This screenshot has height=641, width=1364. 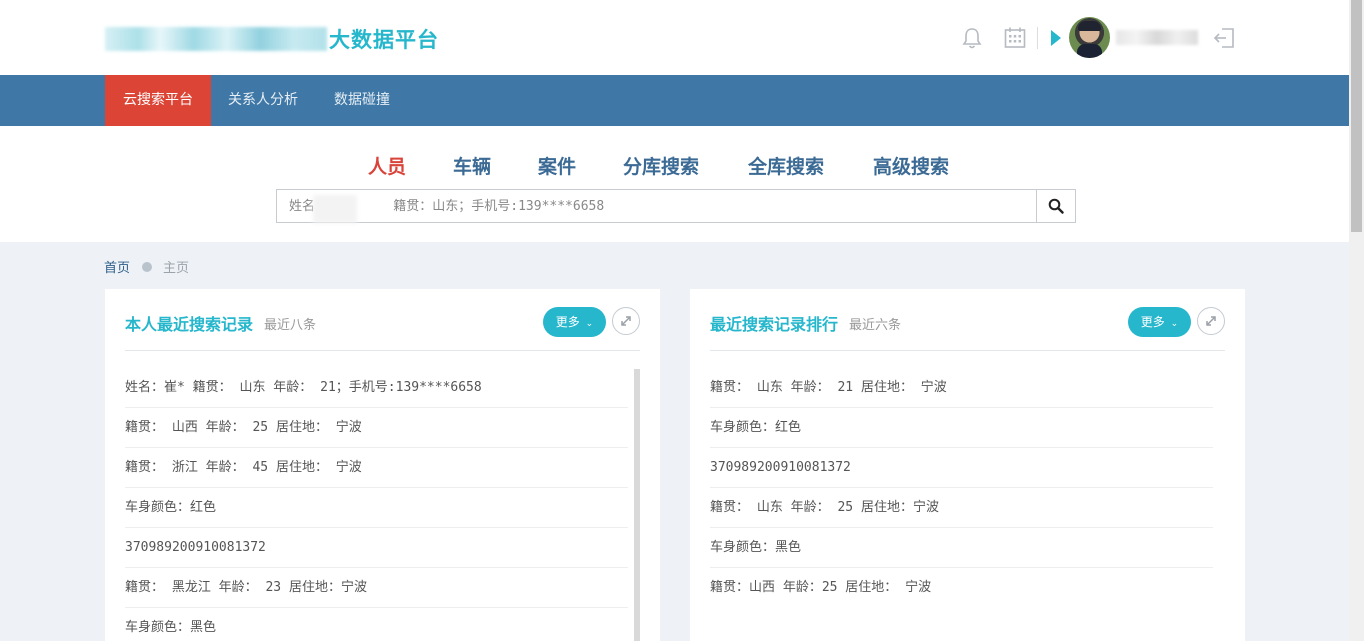 I want to click on nav-item-relation-analysis: 关系人分析, so click(x=263, y=100).